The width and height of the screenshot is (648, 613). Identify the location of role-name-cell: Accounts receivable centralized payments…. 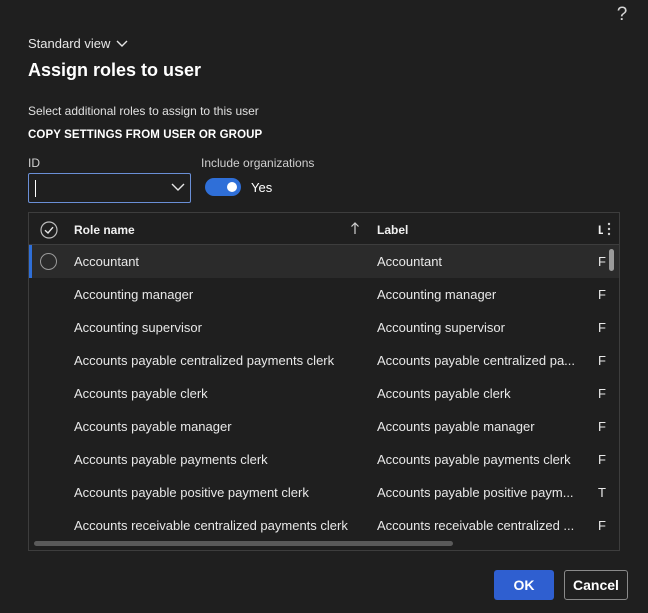
(211, 525).